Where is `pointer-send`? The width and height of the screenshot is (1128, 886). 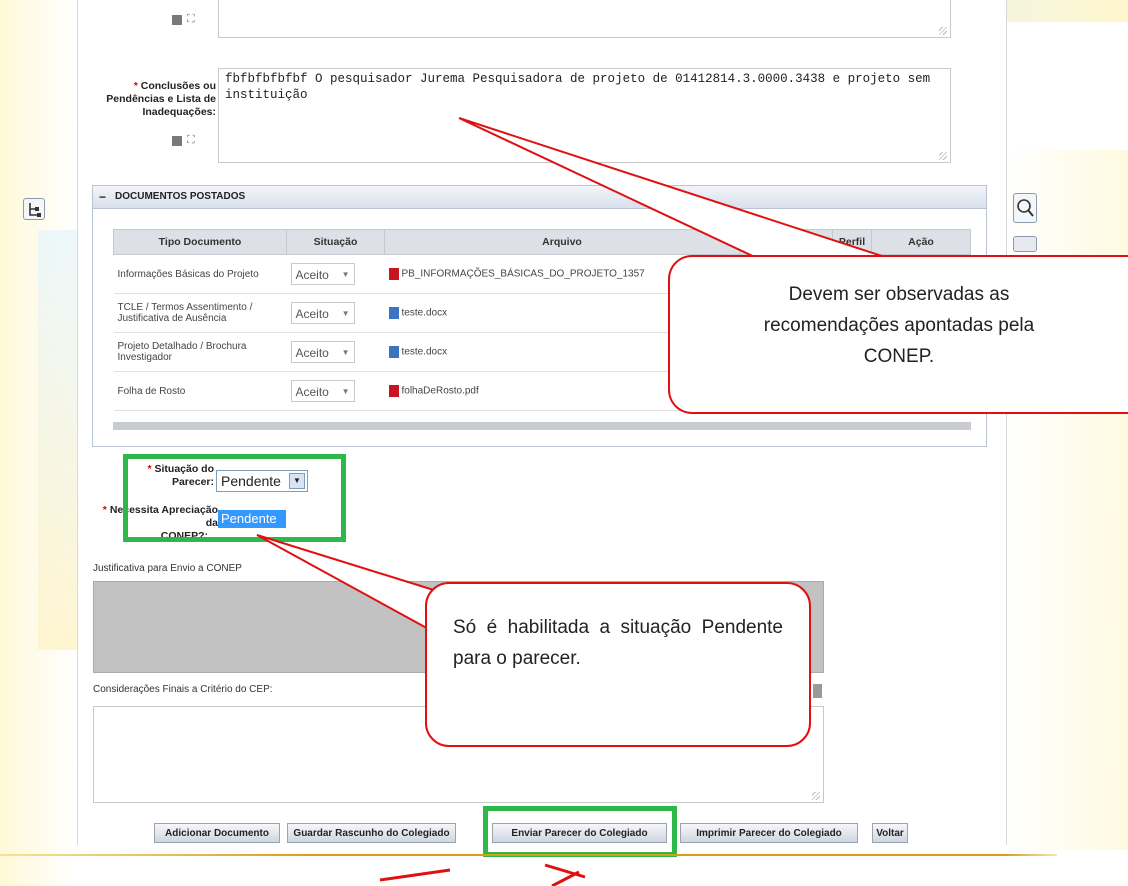 pointer-send is located at coordinates (565, 871).